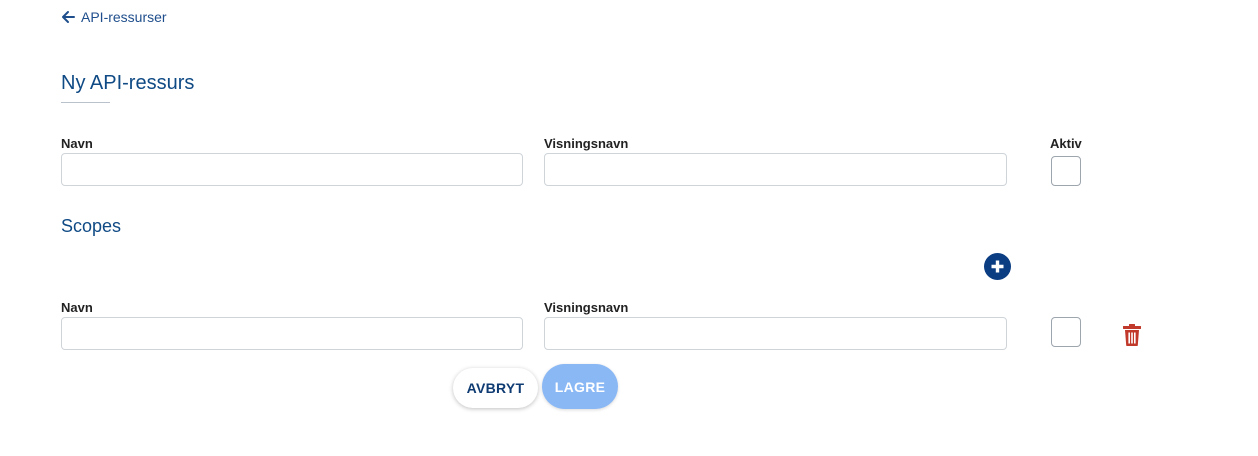 The height and width of the screenshot is (456, 1258). I want to click on delete-scope-button, so click(1132, 335).